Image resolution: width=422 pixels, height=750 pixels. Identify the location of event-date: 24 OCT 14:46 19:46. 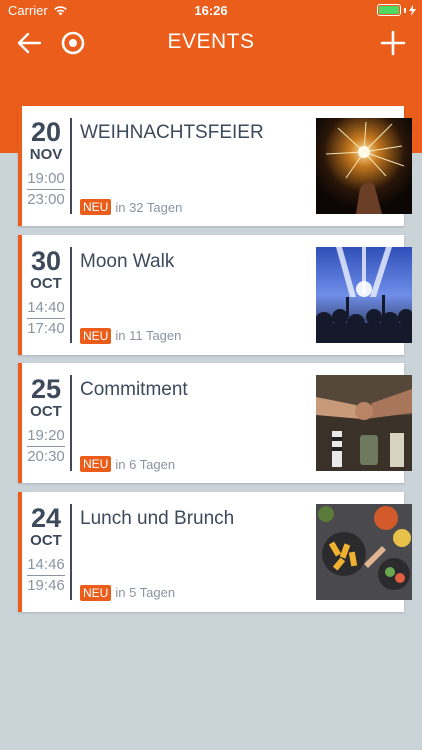
(47, 551).